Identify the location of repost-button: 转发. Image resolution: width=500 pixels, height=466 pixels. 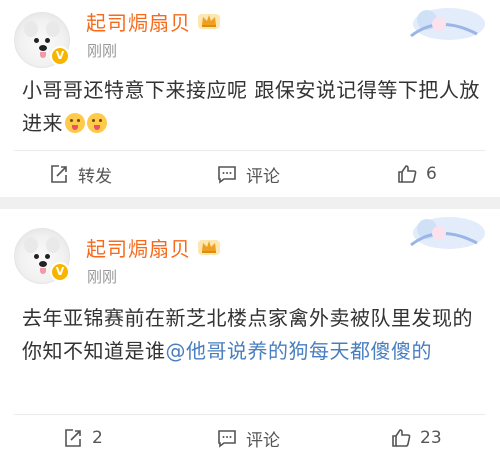
(80, 174).